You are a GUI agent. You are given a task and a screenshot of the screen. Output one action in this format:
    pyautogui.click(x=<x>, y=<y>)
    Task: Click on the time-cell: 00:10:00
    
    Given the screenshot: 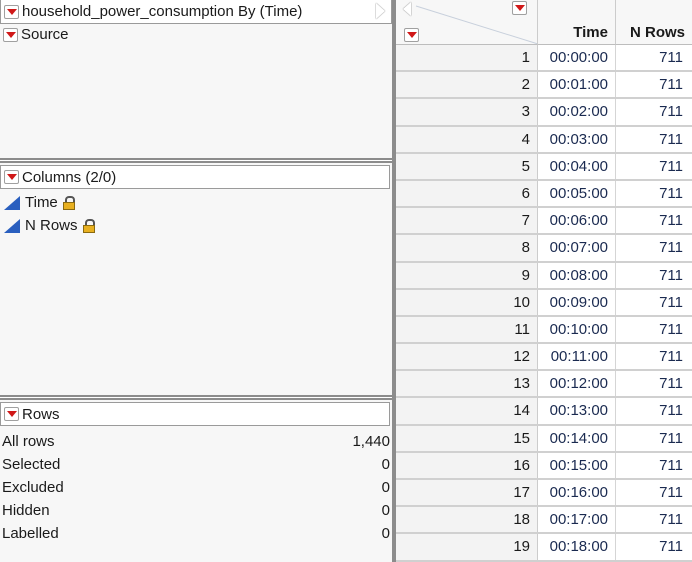 What is the action you would take?
    pyautogui.click(x=577, y=329)
    